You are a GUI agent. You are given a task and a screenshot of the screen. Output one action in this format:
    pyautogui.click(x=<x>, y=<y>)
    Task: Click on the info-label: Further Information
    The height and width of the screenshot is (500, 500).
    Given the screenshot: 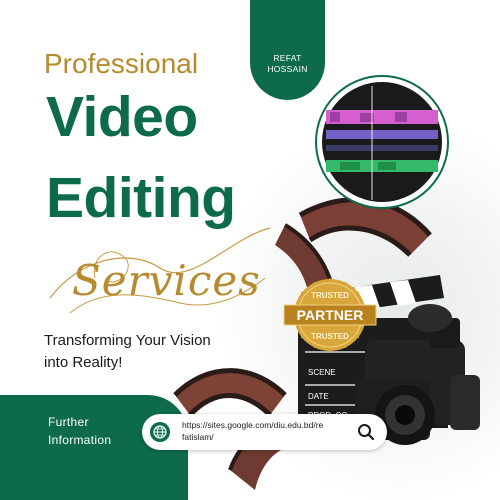 What is the action you would take?
    pyautogui.click(x=79, y=431)
    